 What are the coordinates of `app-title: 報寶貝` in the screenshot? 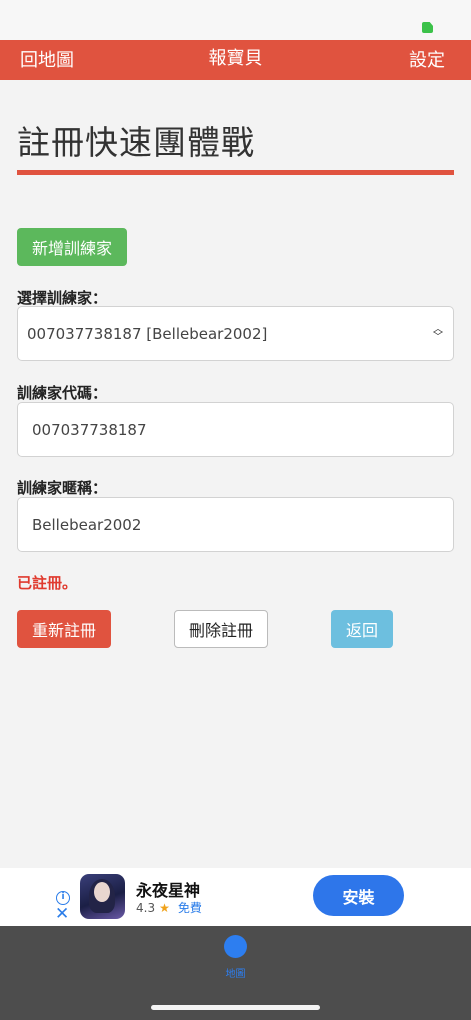 It's located at (235, 58).